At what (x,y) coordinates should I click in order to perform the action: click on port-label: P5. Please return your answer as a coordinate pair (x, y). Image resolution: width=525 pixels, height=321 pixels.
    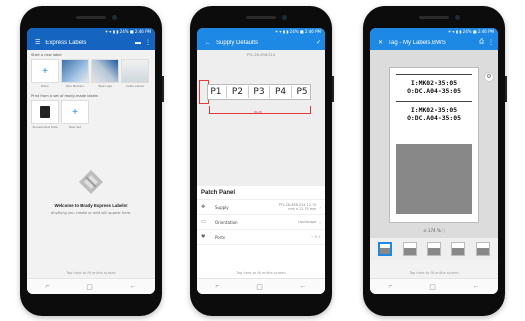
    Looking at the image, I should click on (302, 92).